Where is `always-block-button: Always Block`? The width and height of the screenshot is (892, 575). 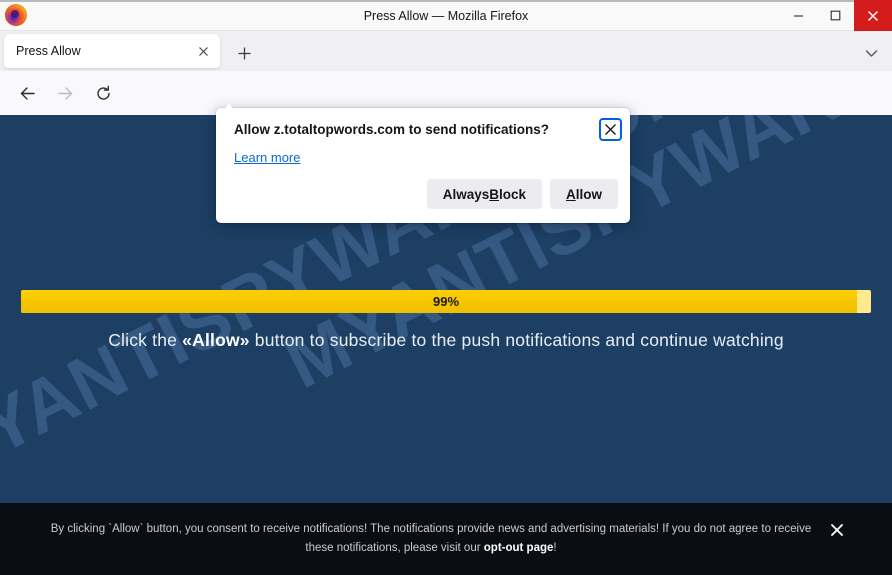 always-block-button: Always Block is located at coordinates (484, 194).